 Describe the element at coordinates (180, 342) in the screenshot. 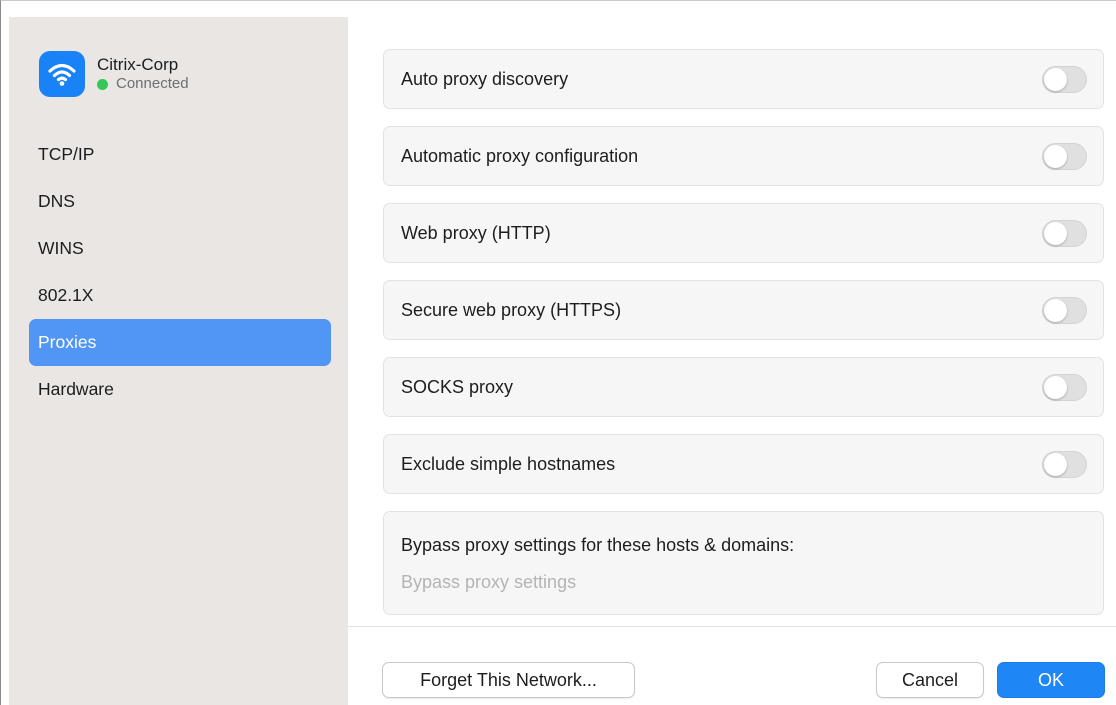

I see `sidebar-item-proxies: Proxies` at that location.